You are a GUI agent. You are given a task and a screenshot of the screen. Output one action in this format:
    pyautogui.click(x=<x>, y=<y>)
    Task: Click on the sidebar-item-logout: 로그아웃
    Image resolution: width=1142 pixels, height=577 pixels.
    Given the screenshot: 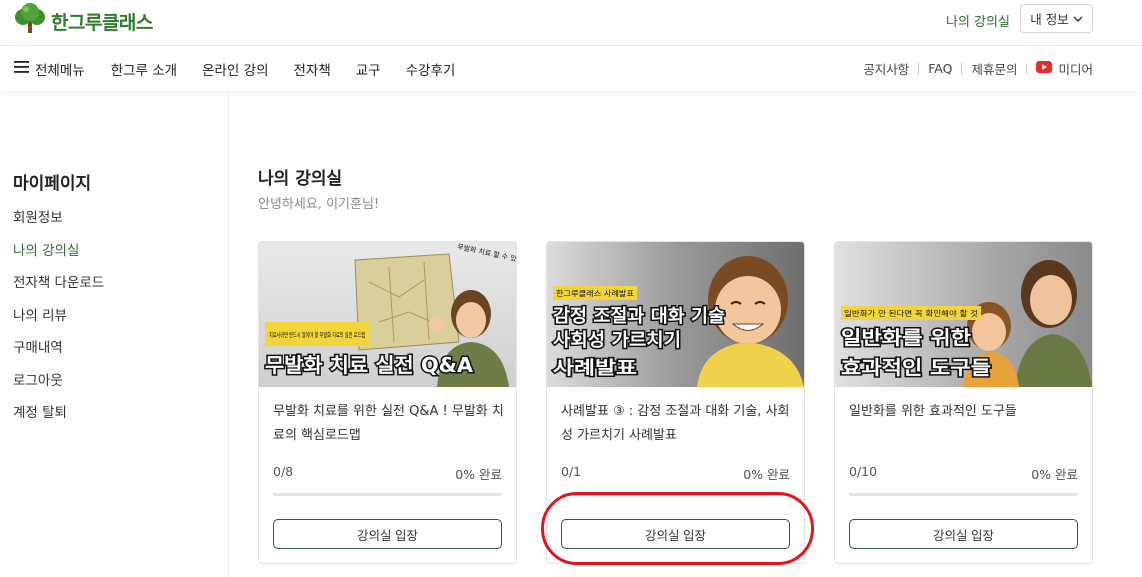 What is the action you would take?
    pyautogui.click(x=58, y=388)
    